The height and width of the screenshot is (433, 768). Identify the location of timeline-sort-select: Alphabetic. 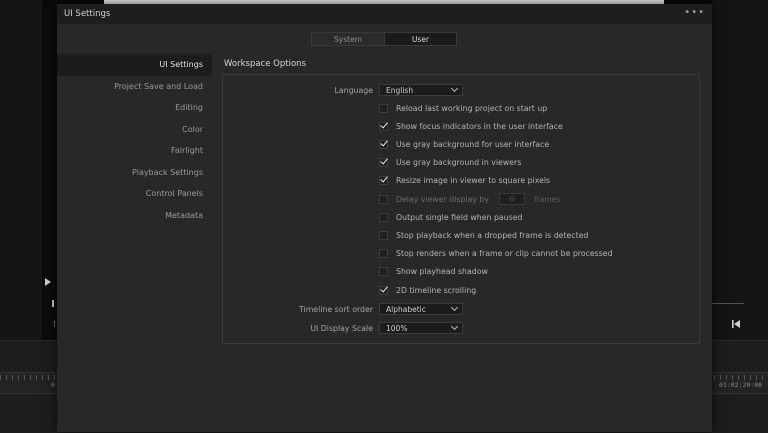
(421, 309).